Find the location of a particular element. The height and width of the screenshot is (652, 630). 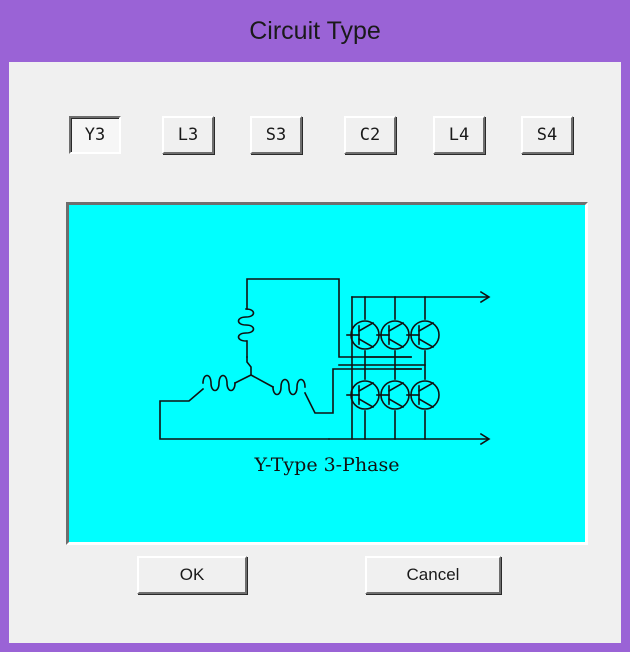

circuit-type-button-s4: S4 is located at coordinates (547, 135).